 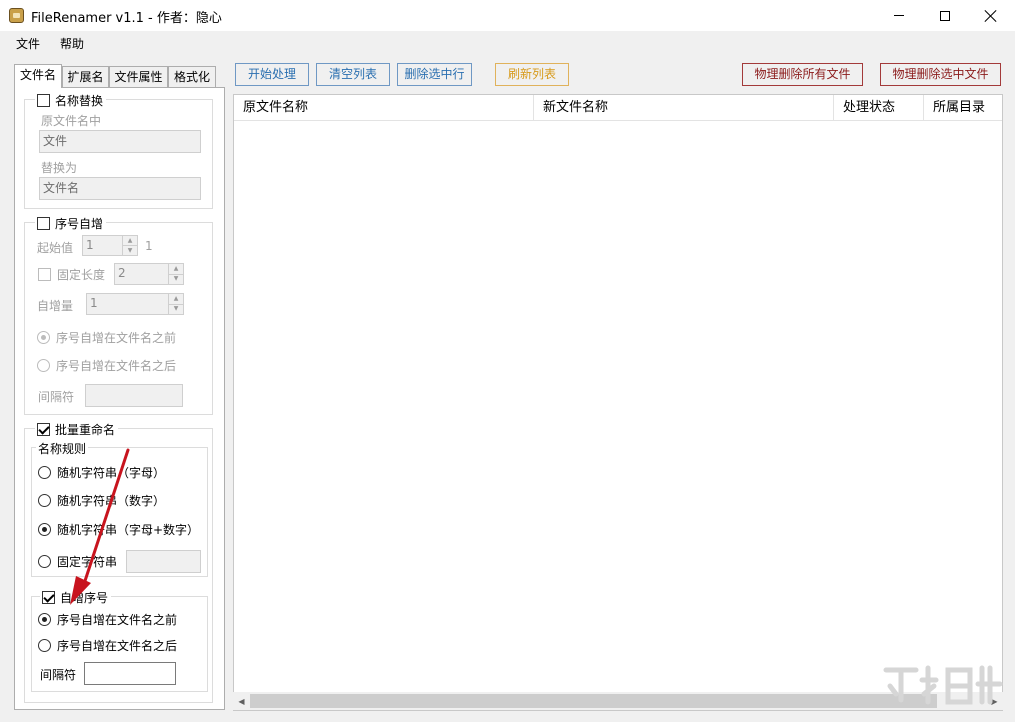 I want to click on auto-seq-separator-field, so click(x=130, y=673).